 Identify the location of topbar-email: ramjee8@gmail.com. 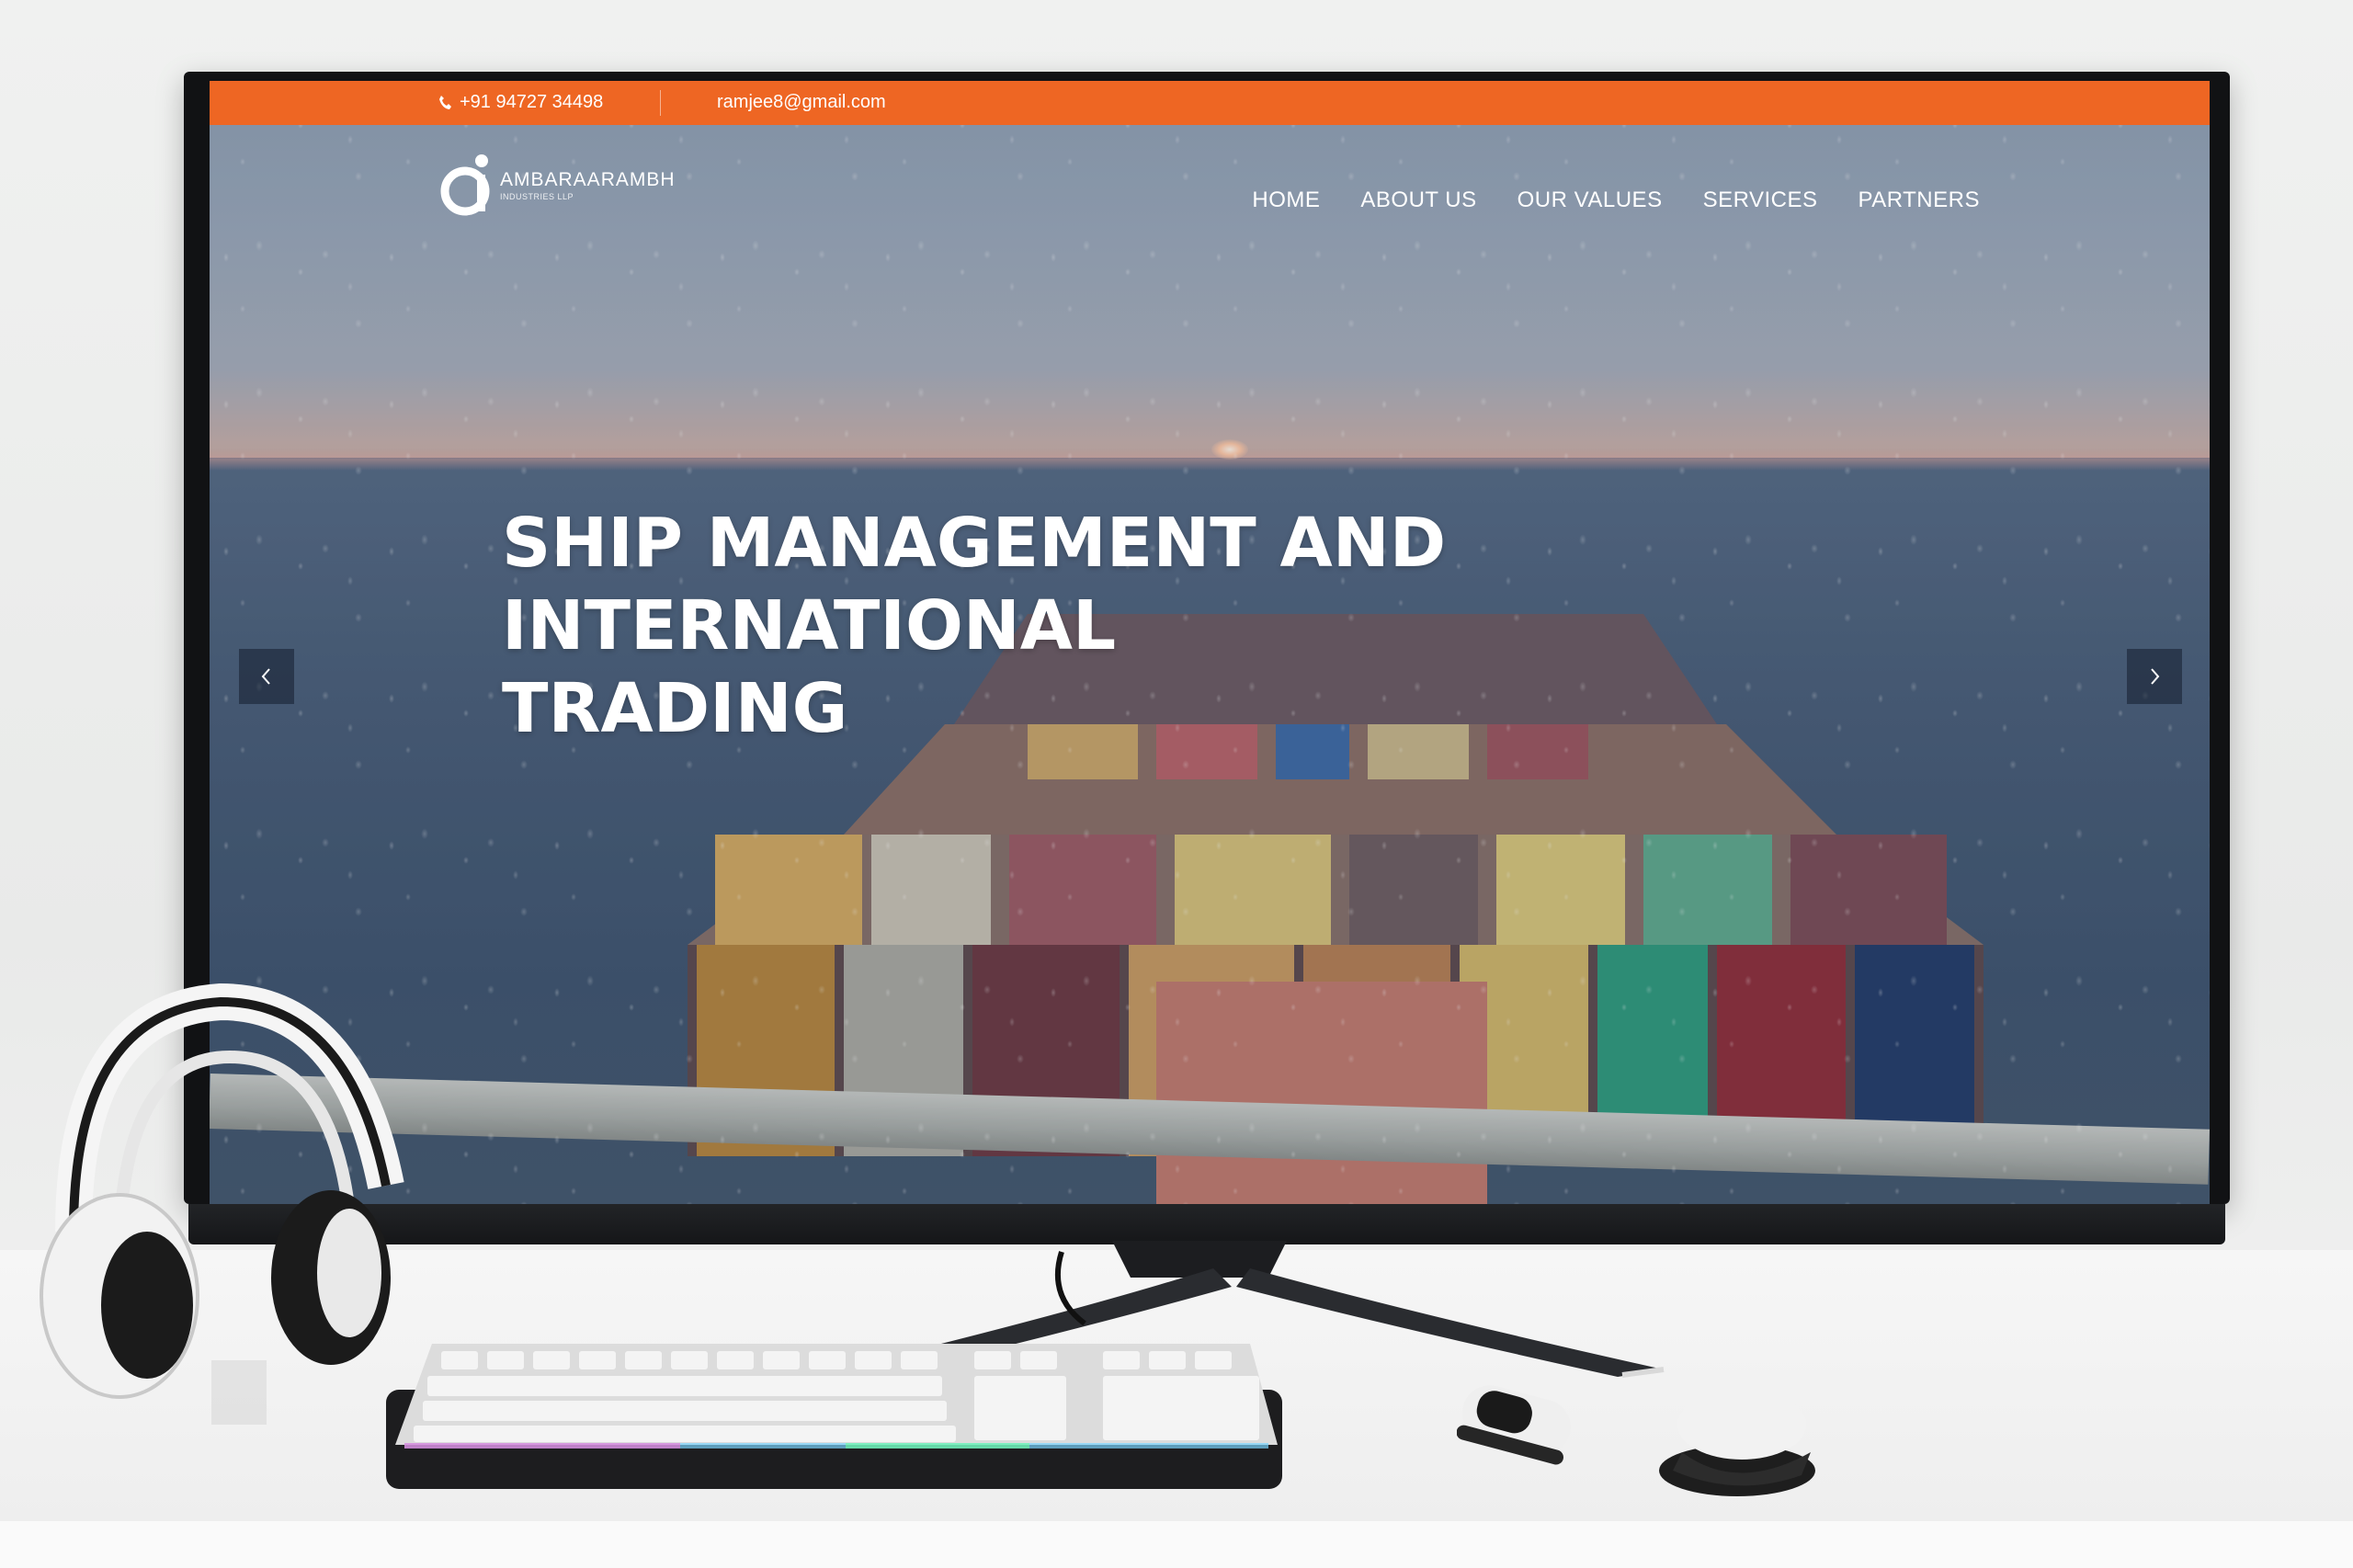
(801, 102).